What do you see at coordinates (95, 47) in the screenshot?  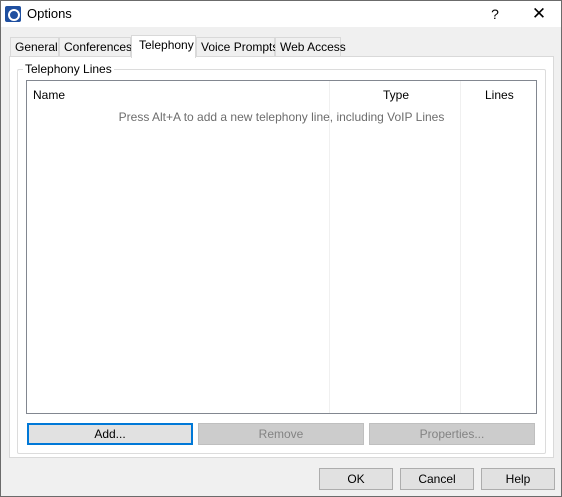 I see `tab-conferences: Conferences` at bounding box center [95, 47].